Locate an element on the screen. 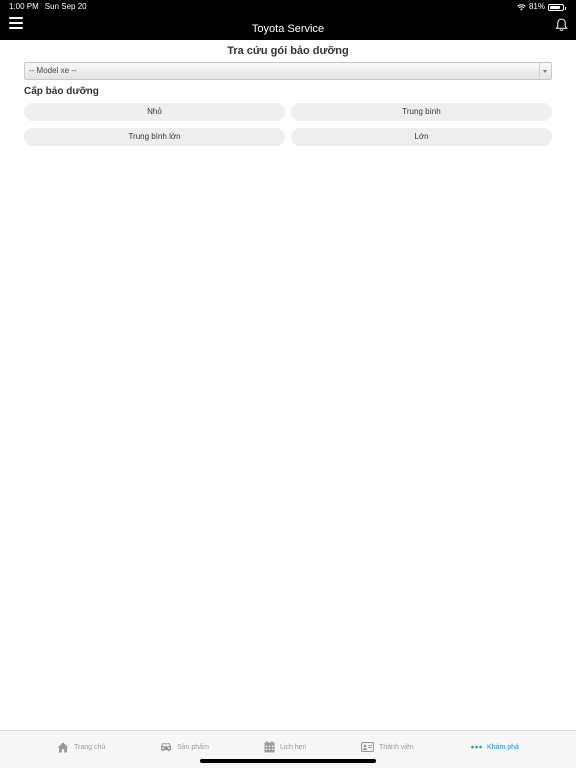 The width and height of the screenshot is (576, 768). select-arrow-box is located at coordinates (545, 71).